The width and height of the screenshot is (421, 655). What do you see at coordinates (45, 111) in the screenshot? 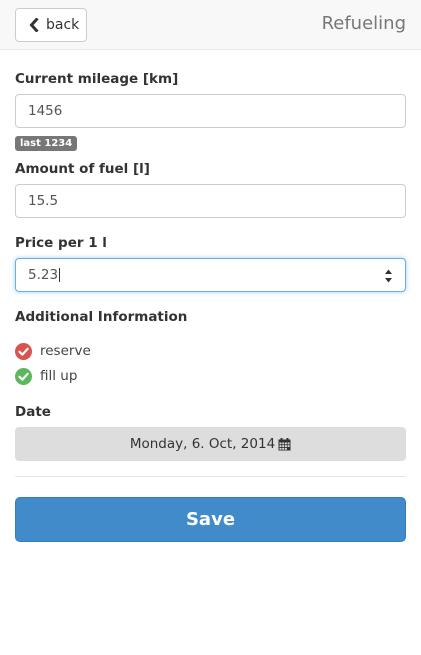
I see `mileage-input-value: 1456` at bounding box center [45, 111].